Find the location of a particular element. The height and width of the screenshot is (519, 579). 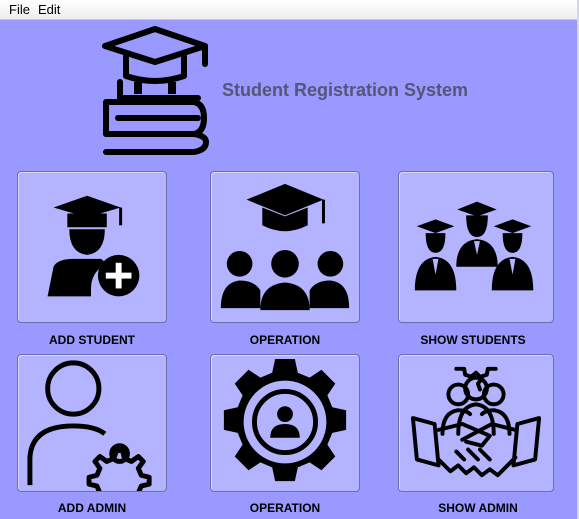

operation-label-1: OPERATION is located at coordinates (285, 340).